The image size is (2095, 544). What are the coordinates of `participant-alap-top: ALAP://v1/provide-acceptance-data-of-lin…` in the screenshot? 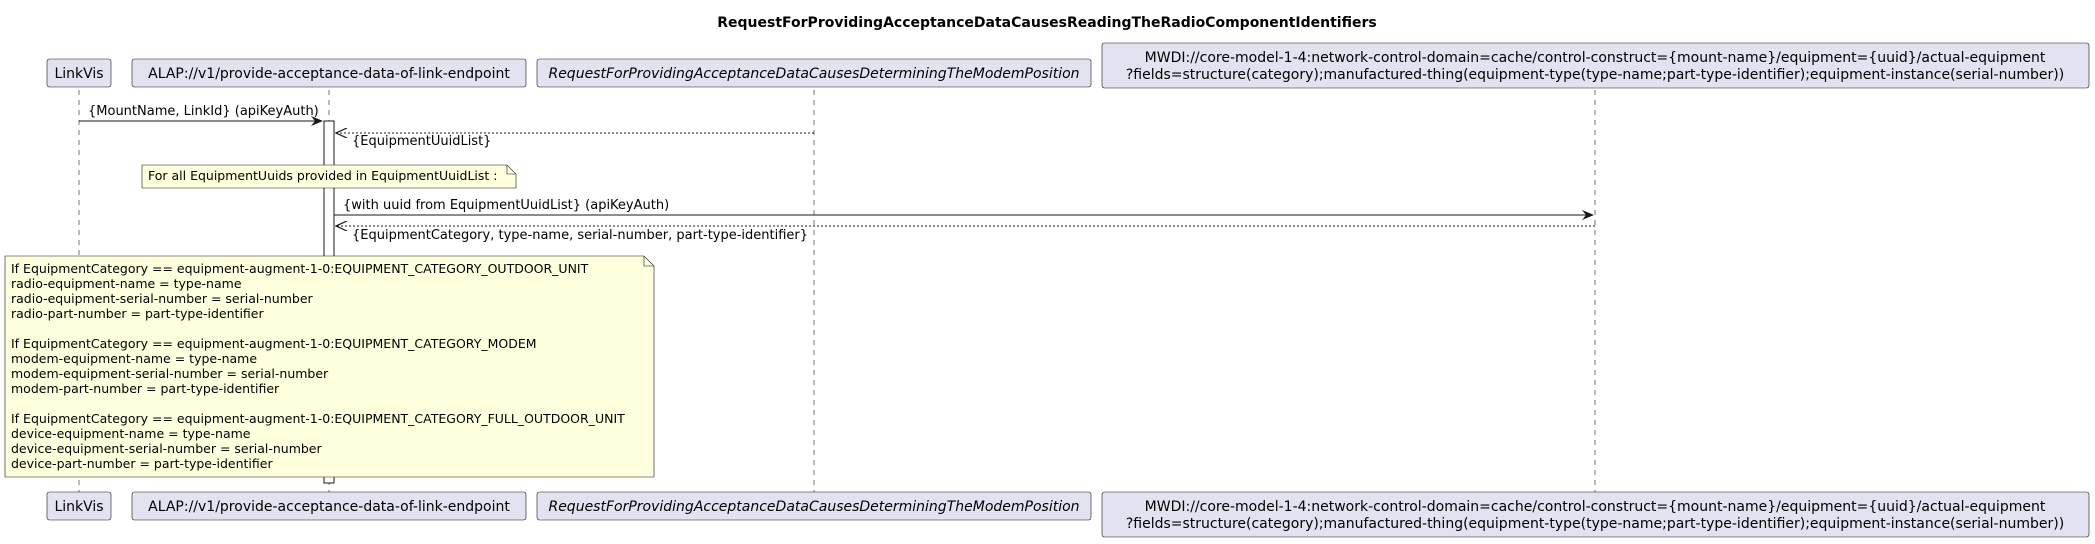 It's located at (329, 73).